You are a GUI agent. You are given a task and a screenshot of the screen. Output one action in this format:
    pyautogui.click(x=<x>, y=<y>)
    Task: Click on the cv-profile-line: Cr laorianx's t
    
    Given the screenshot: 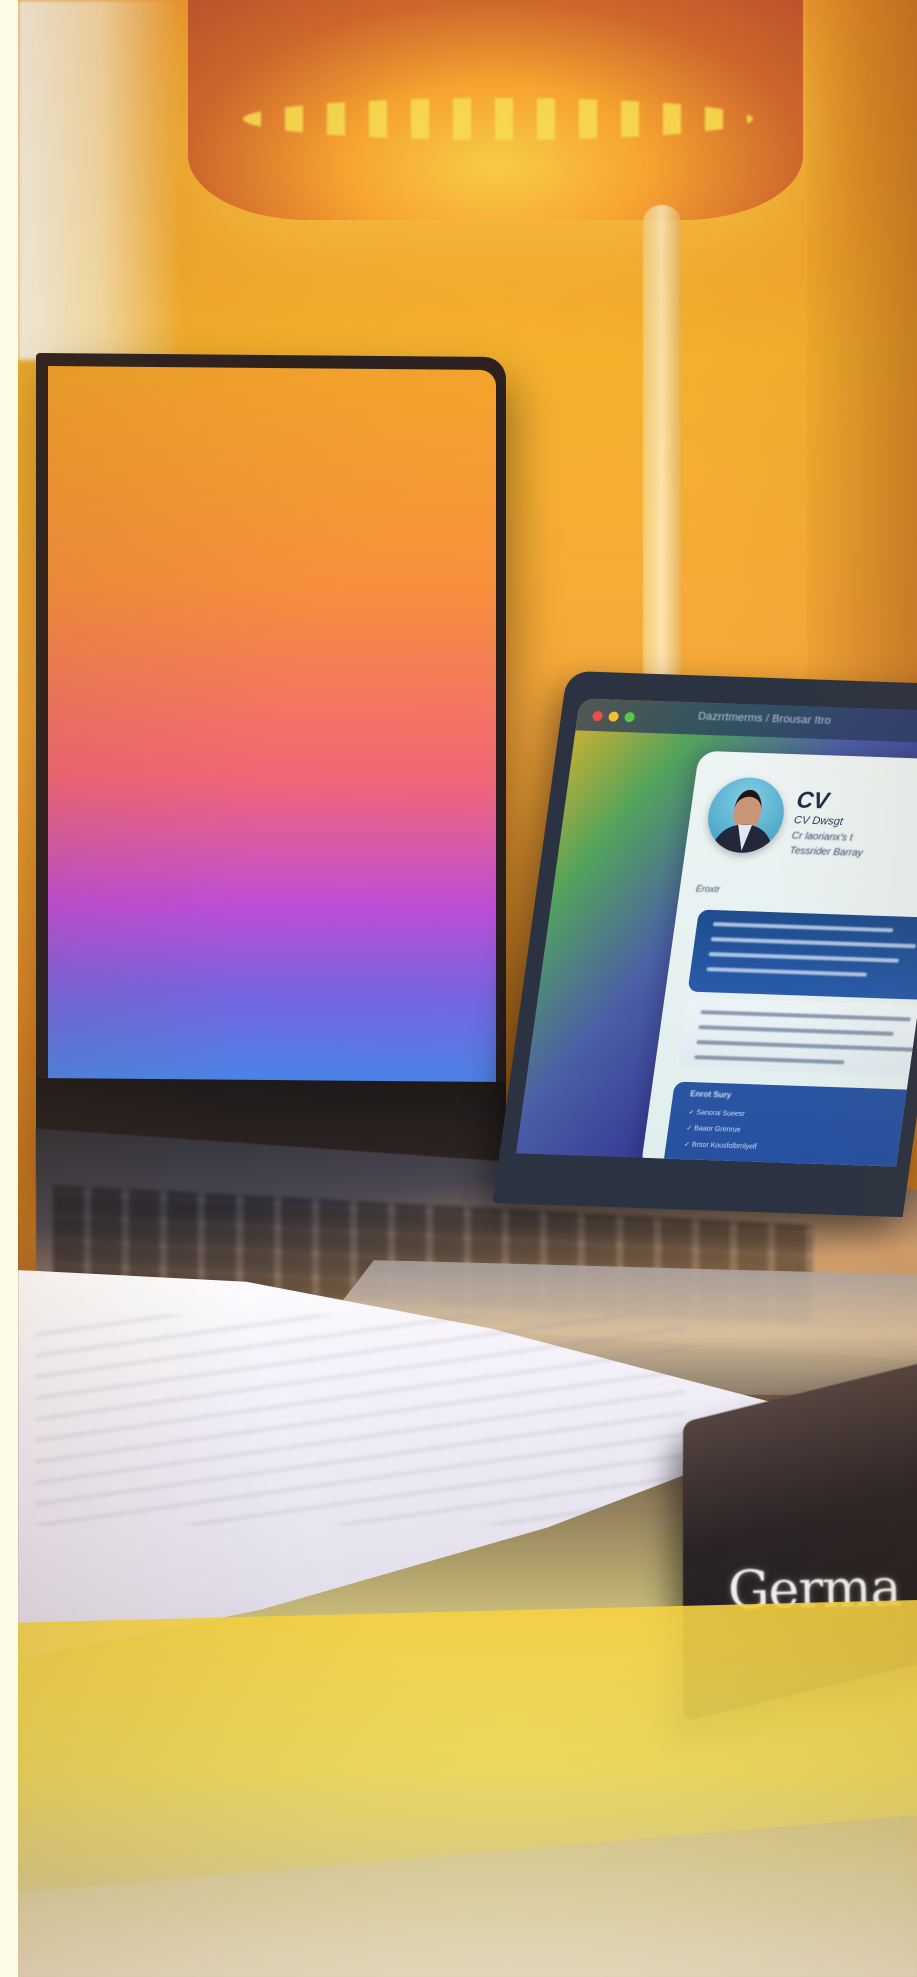 What is the action you would take?
    pyautogui.click(x=822, y=837)
    